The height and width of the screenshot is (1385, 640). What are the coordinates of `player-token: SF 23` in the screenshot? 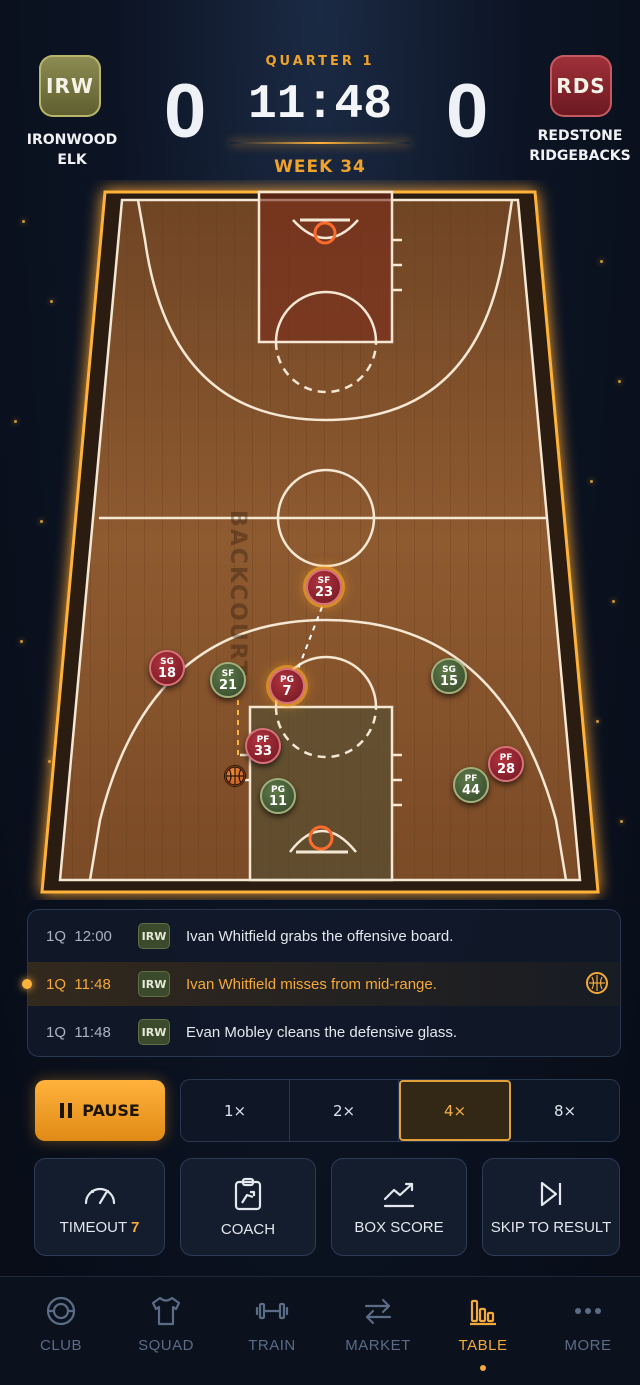 It's located at (324, 587).